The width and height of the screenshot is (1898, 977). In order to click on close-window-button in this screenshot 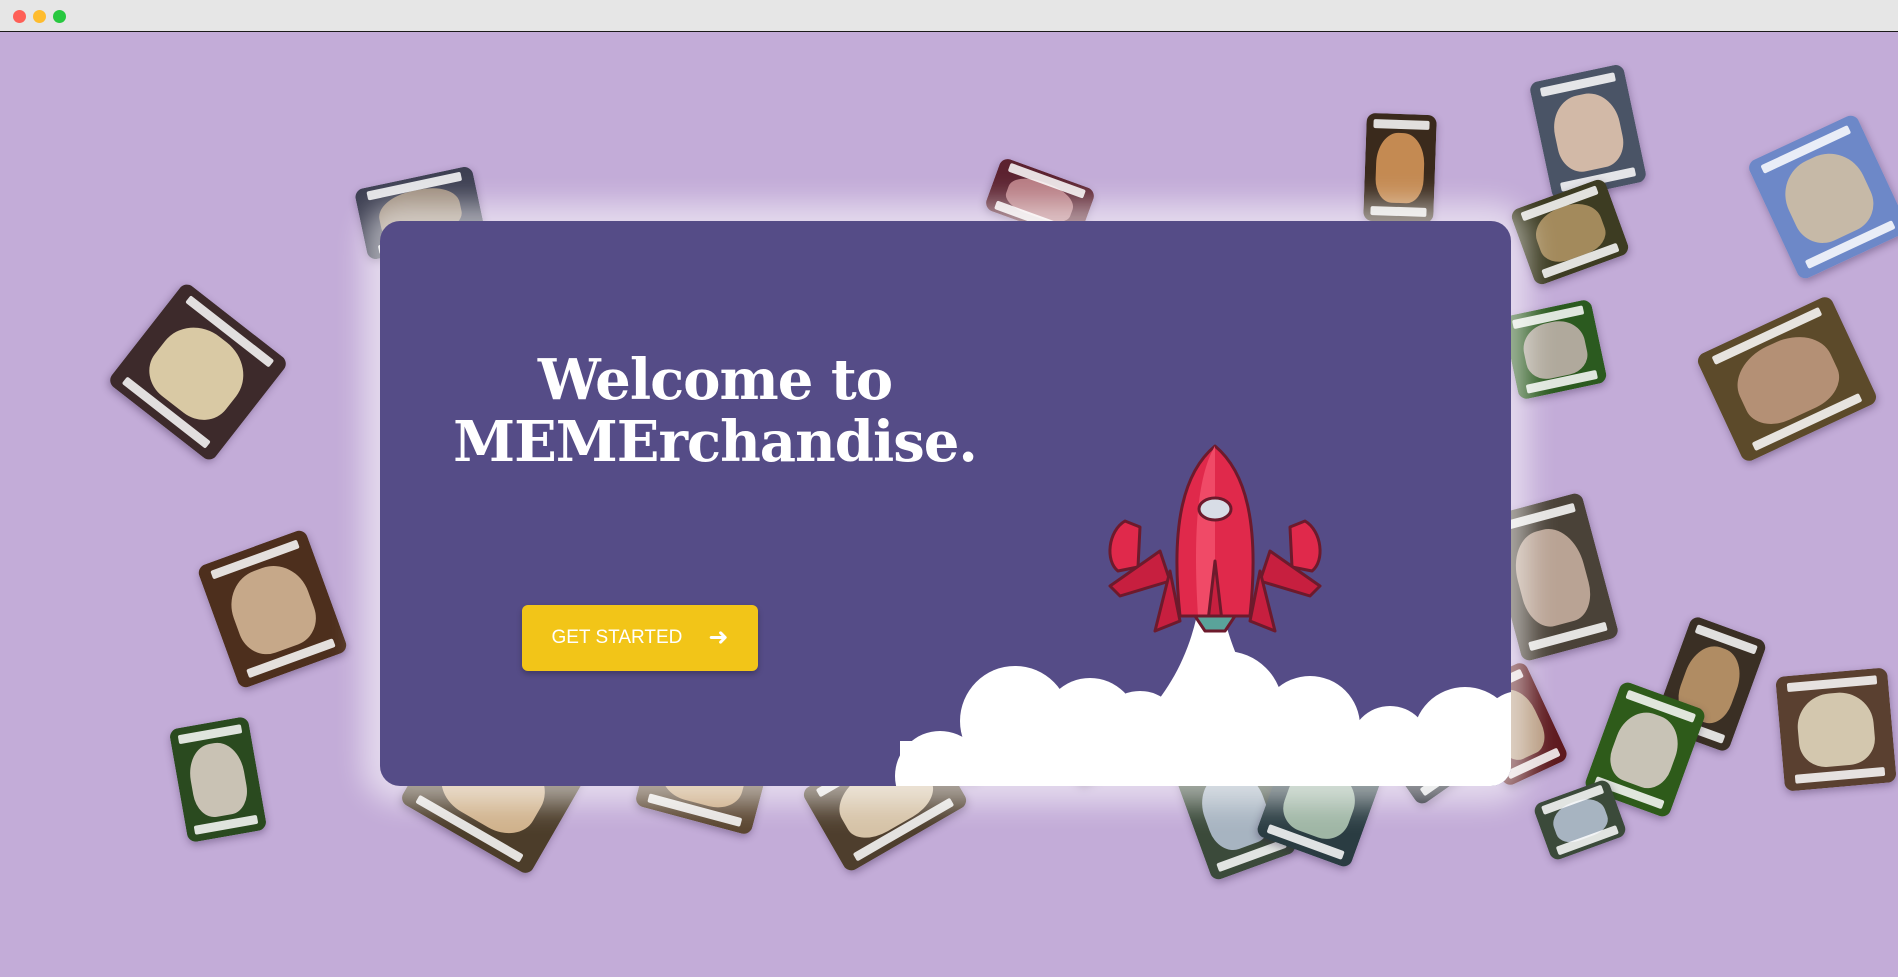, I will do `click(19, 16)`.